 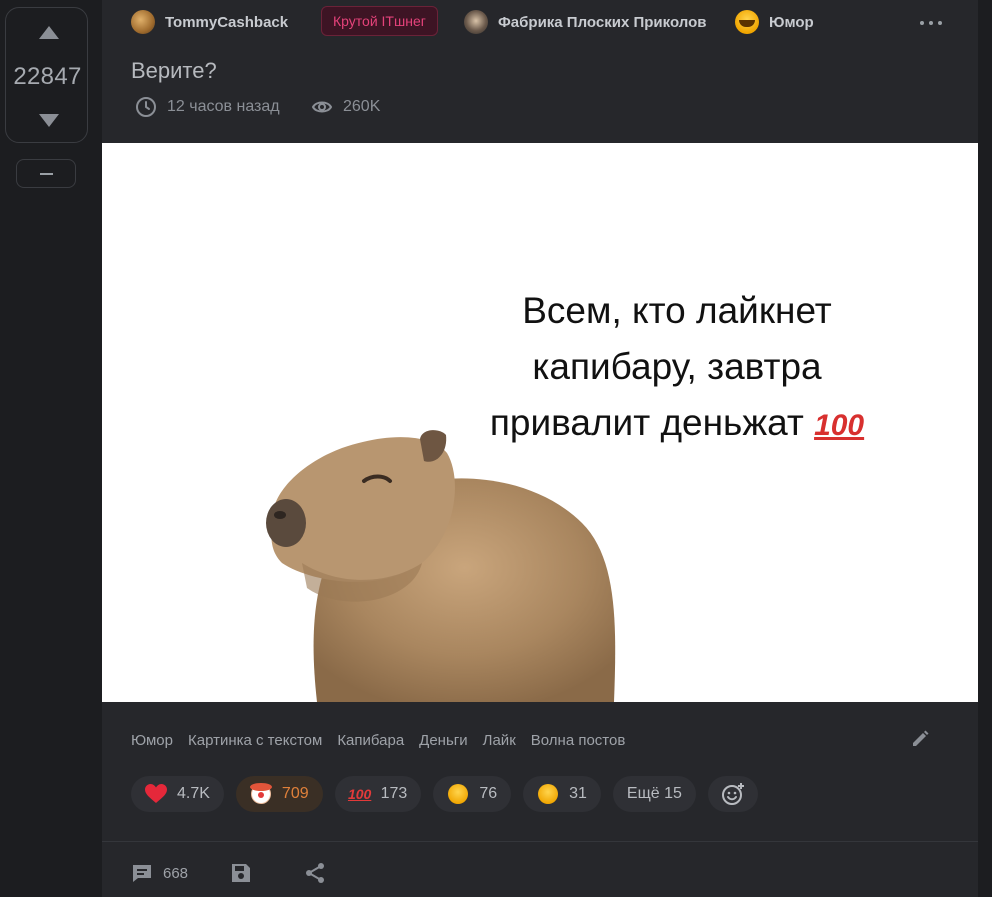 What do you see at coordinates (46, 173) in the screenshot?
I see `collapse-button` at bounding box center [46, 173].